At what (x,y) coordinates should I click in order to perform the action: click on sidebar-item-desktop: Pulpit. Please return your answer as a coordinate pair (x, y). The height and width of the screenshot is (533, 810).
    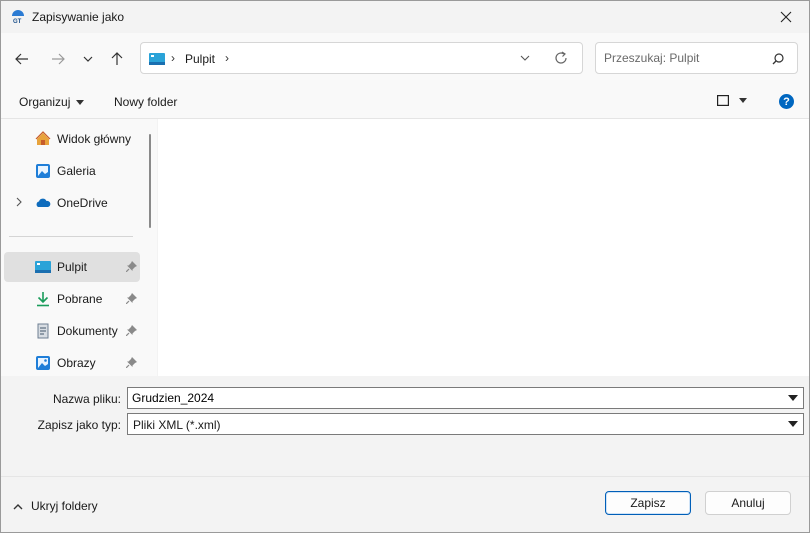
    Looking at the image, I should click on (72, 267).